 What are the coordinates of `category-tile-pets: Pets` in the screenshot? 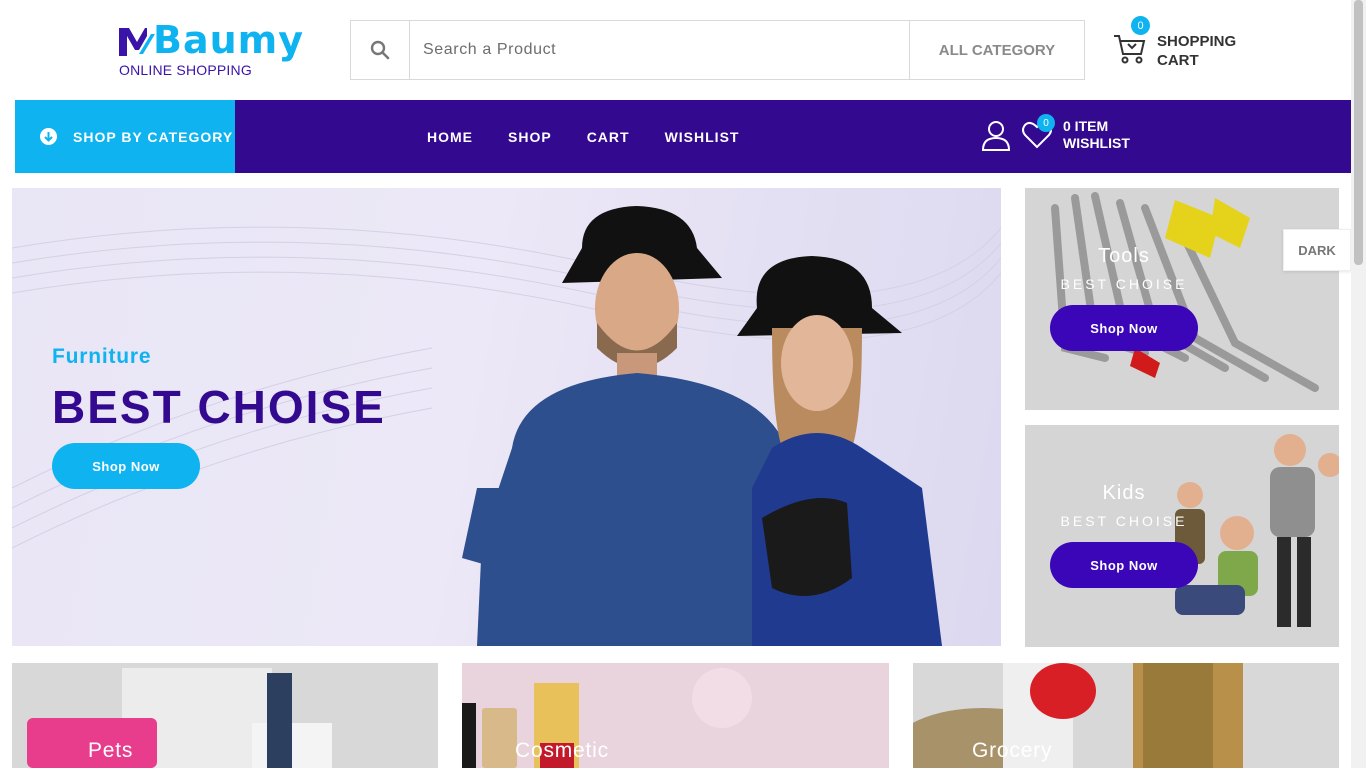 It's located at (225, 715).